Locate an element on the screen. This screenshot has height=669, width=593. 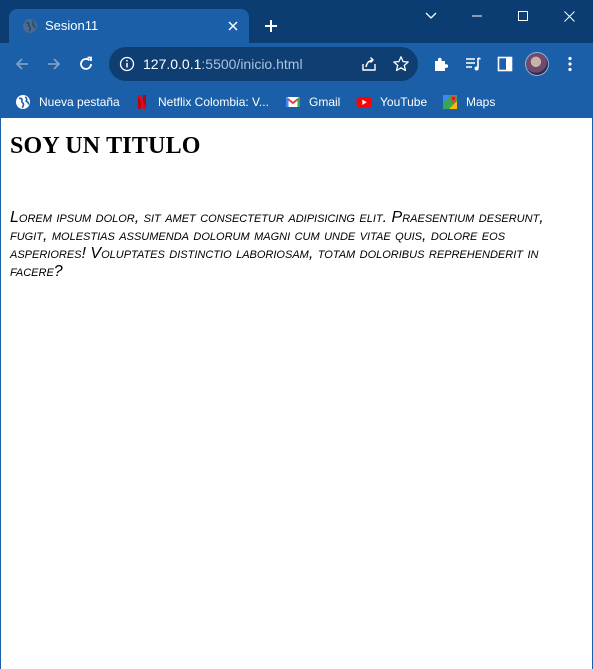
bookmark-nueva-pestana: Nueva pestaña is located at coordinates (67, 102).